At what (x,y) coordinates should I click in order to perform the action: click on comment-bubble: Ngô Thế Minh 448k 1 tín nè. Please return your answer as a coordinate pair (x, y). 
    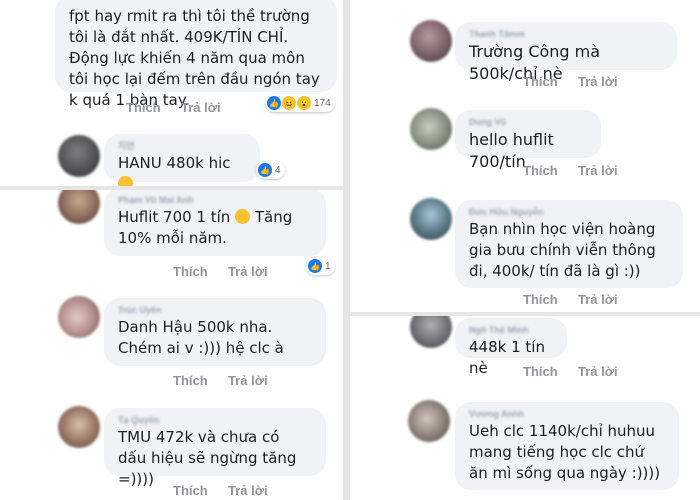
    Looking at the image, I should click on (511, 347).